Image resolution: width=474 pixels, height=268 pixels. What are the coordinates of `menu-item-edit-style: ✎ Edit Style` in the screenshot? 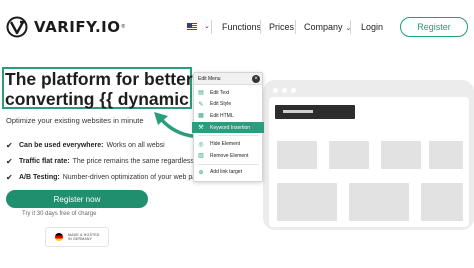 It's located at (228, 105).